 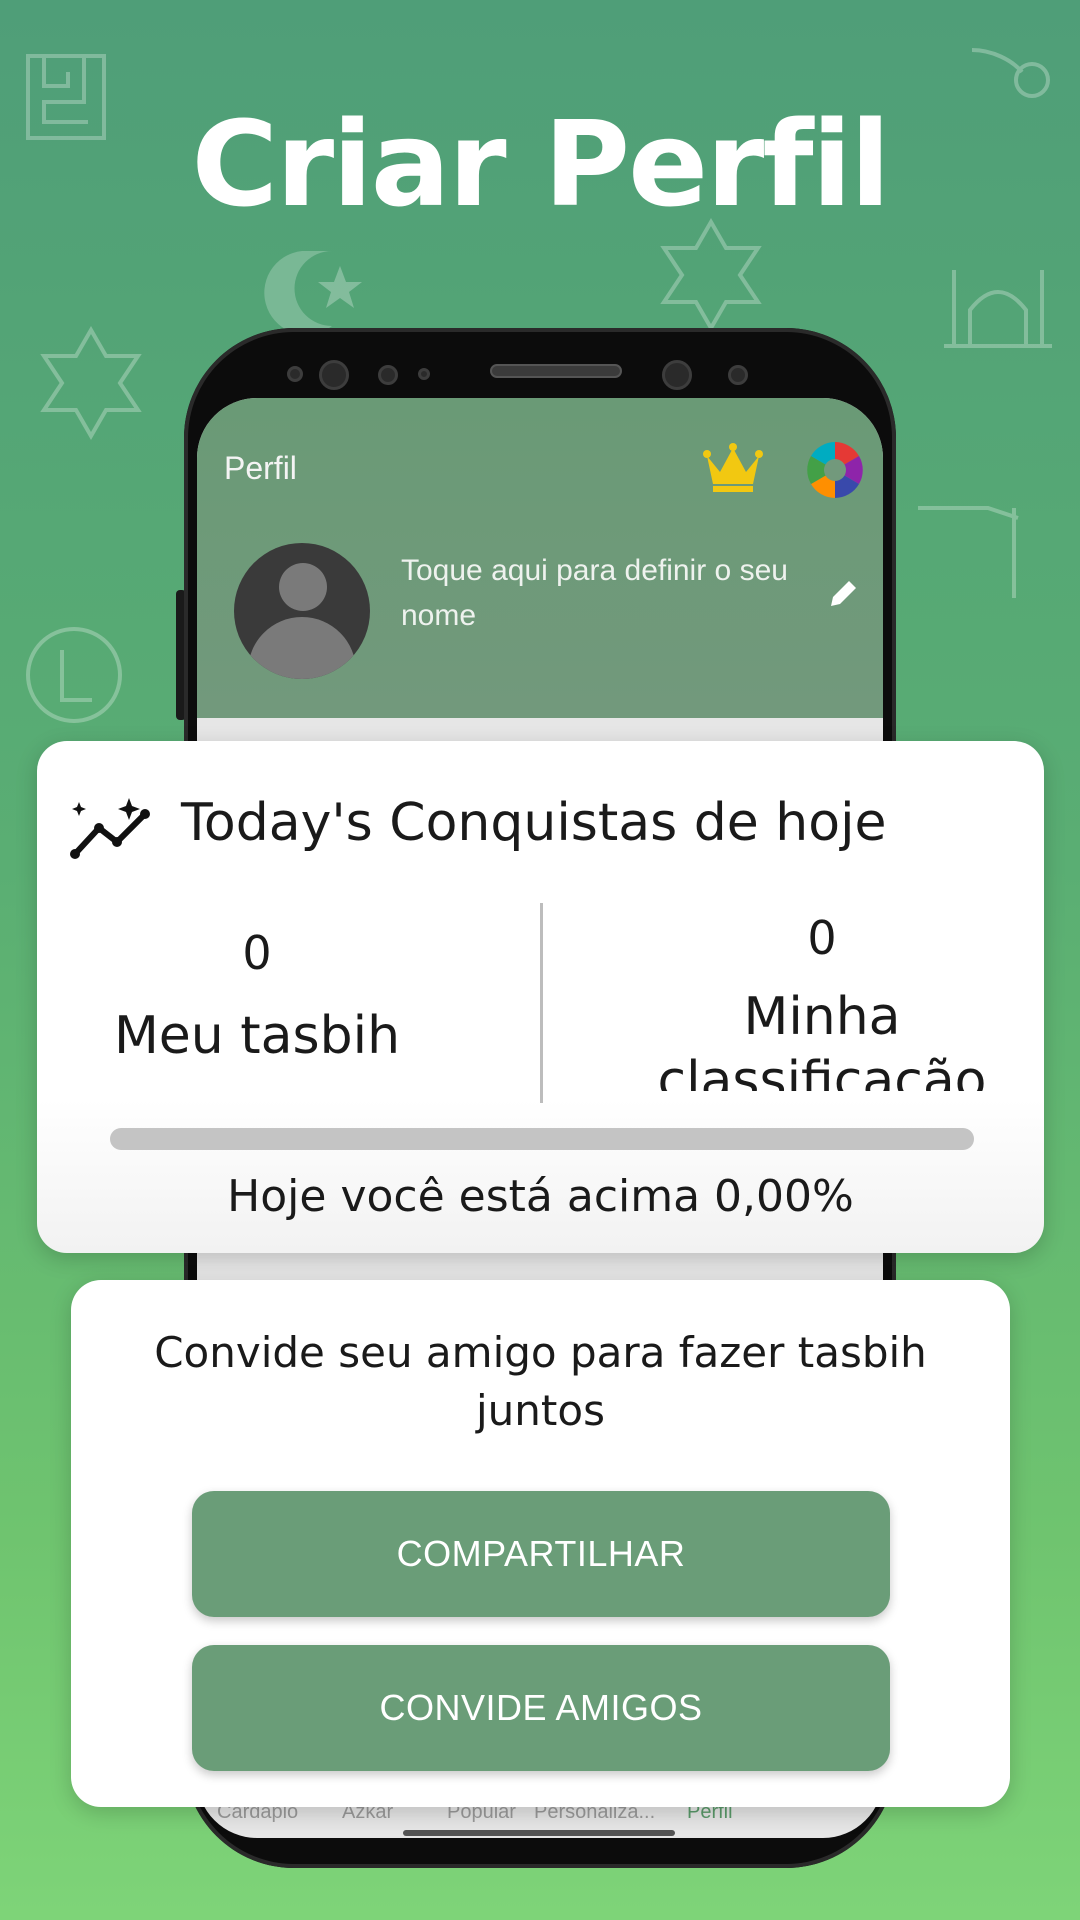 What do you see at coordinates (998, 300) in the screenshot?
I see `mosque-icon` at bounding box center [998, 300].